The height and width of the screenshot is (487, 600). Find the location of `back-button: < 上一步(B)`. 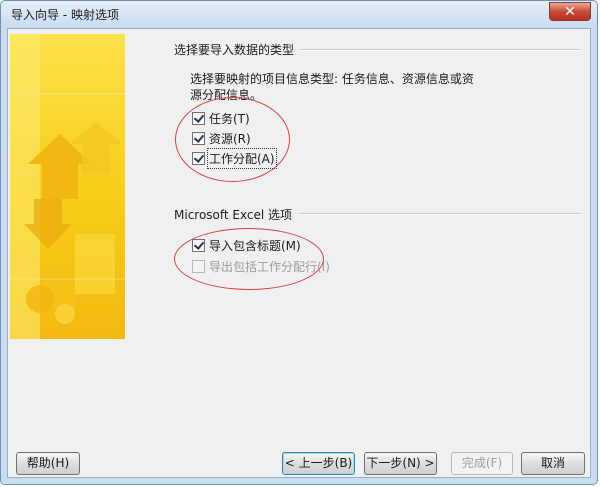

back-button: < 上一步(B) is located at coordinates (318, 463).